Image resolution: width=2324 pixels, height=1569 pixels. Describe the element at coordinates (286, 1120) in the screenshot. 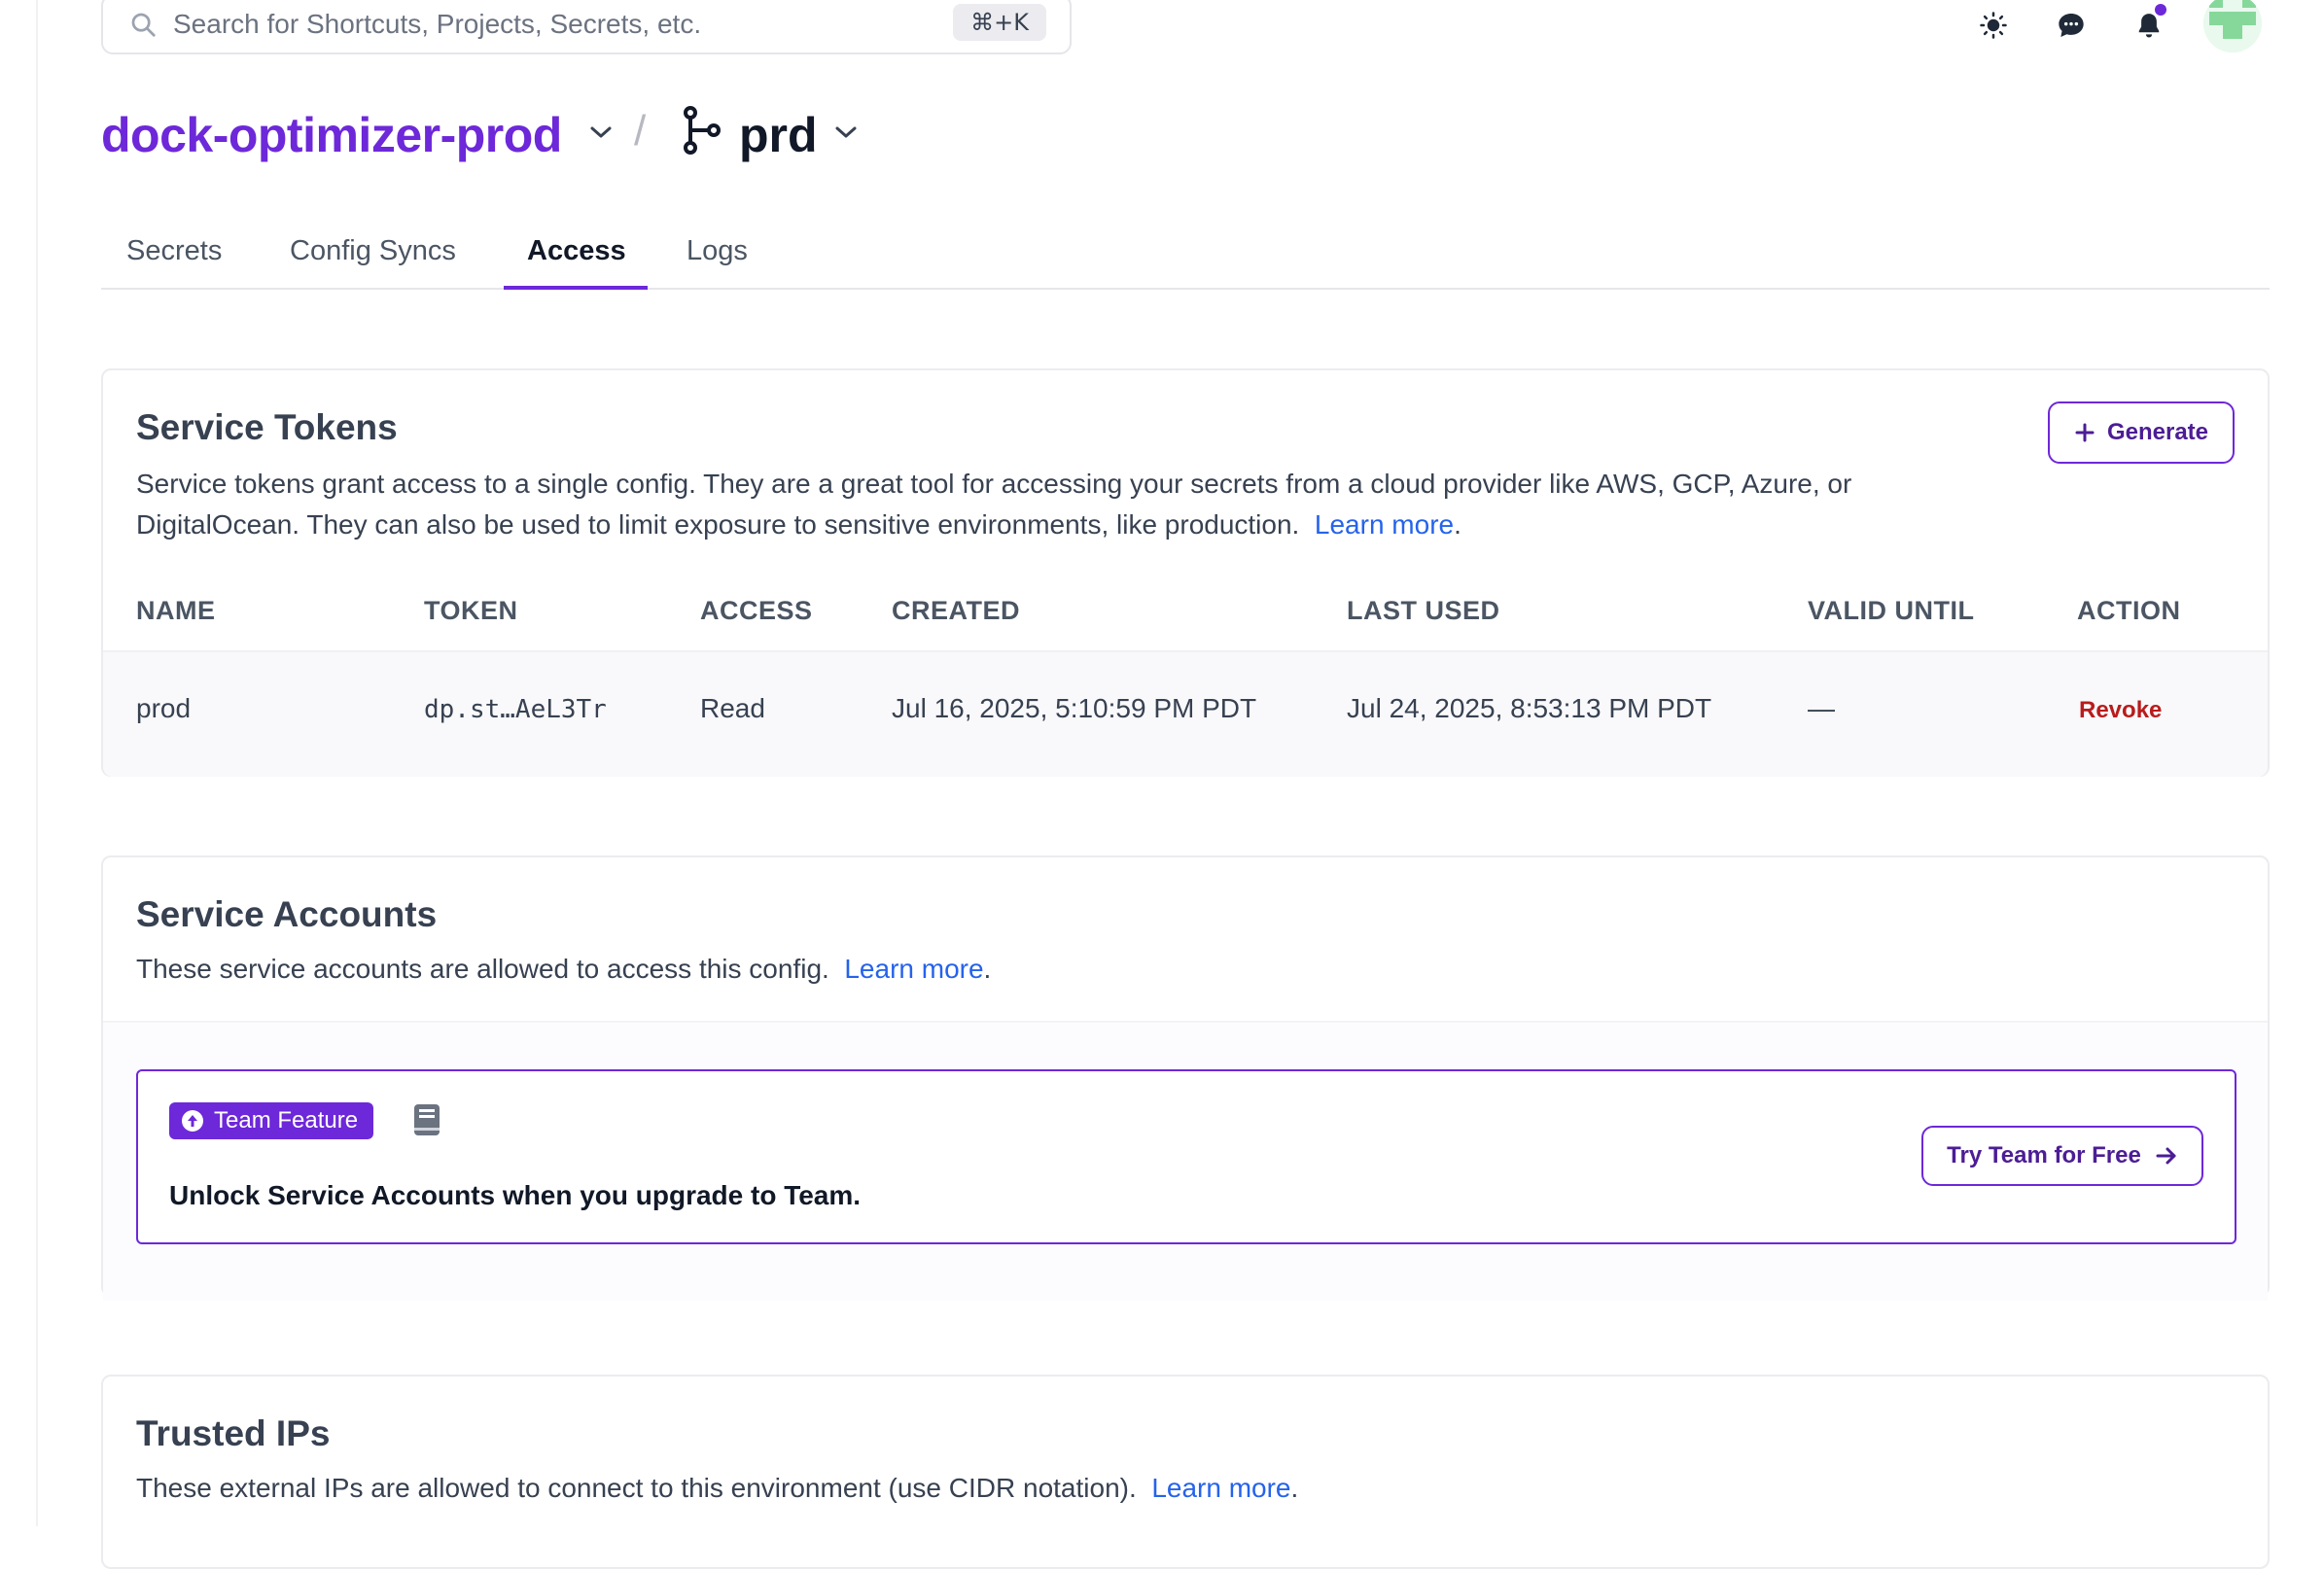

I see `team-feature-label: Team Feature` at that location.